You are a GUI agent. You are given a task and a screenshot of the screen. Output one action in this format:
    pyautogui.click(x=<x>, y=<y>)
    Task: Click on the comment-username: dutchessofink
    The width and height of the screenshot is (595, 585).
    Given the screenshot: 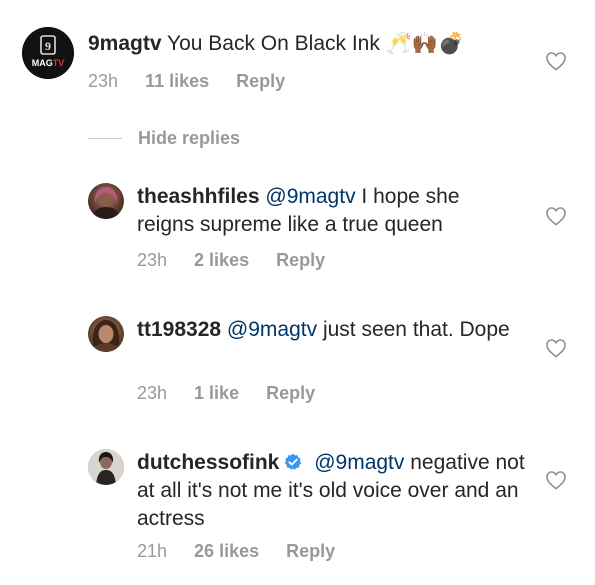 What is the action you would take?
    pyautogui.click(x=208, y=462)
    